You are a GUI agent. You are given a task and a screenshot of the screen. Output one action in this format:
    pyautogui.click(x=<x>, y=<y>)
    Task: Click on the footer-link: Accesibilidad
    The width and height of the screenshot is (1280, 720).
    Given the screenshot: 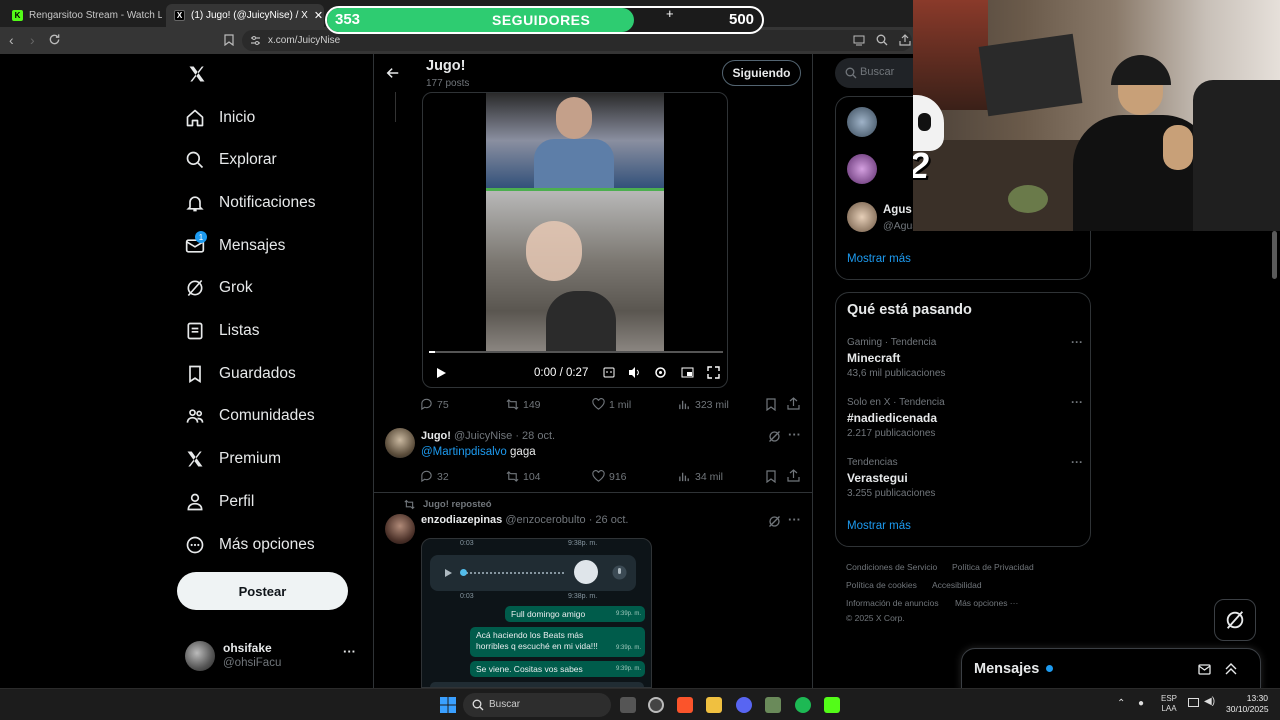 What is the action you would take?
    pyautogui.click(x=957, y=585)
    